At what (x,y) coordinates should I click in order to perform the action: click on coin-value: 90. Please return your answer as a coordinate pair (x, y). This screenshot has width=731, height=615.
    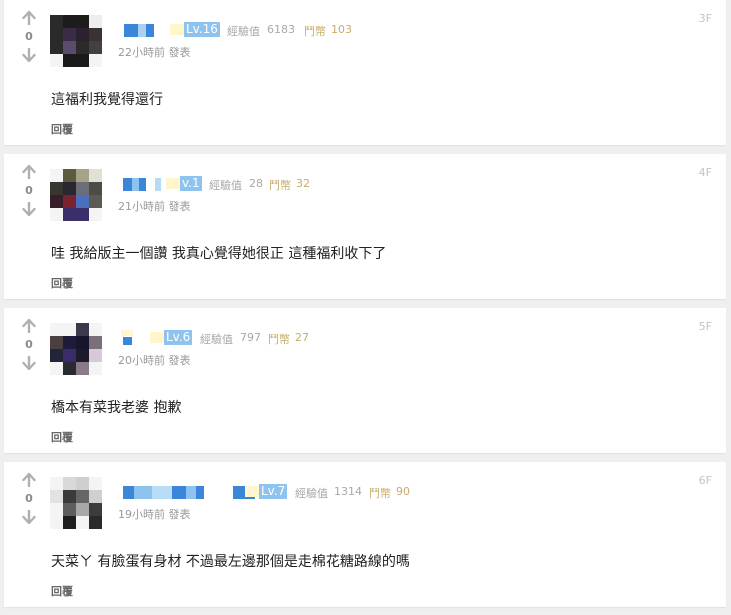
    Looking at the image, I should click on (403, 491).